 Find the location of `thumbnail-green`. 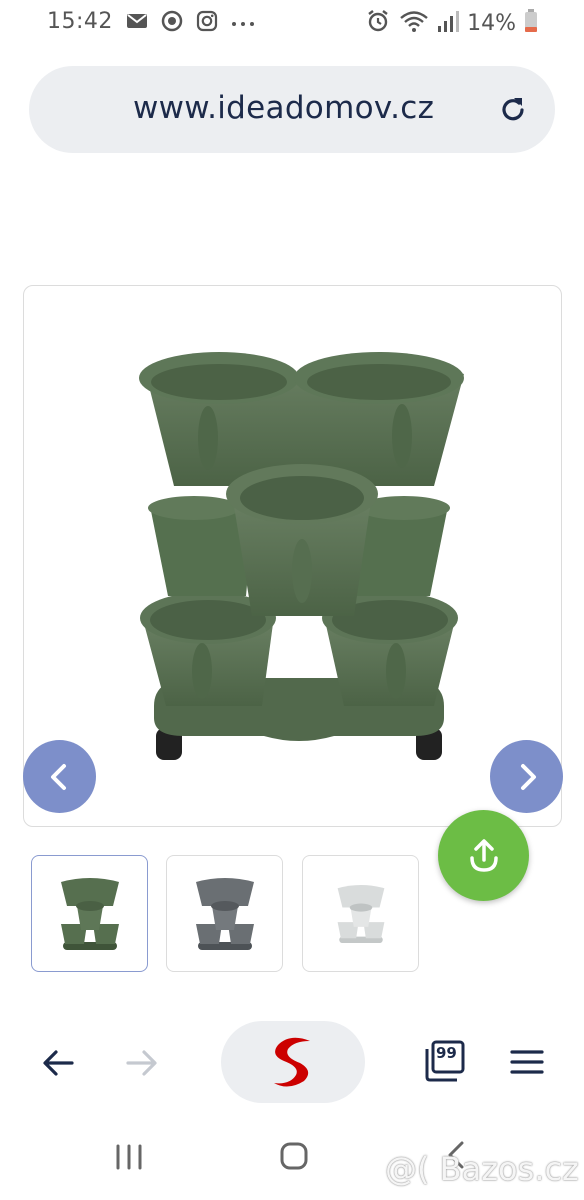

thumbnail-green is located at coordinates (89, 913).